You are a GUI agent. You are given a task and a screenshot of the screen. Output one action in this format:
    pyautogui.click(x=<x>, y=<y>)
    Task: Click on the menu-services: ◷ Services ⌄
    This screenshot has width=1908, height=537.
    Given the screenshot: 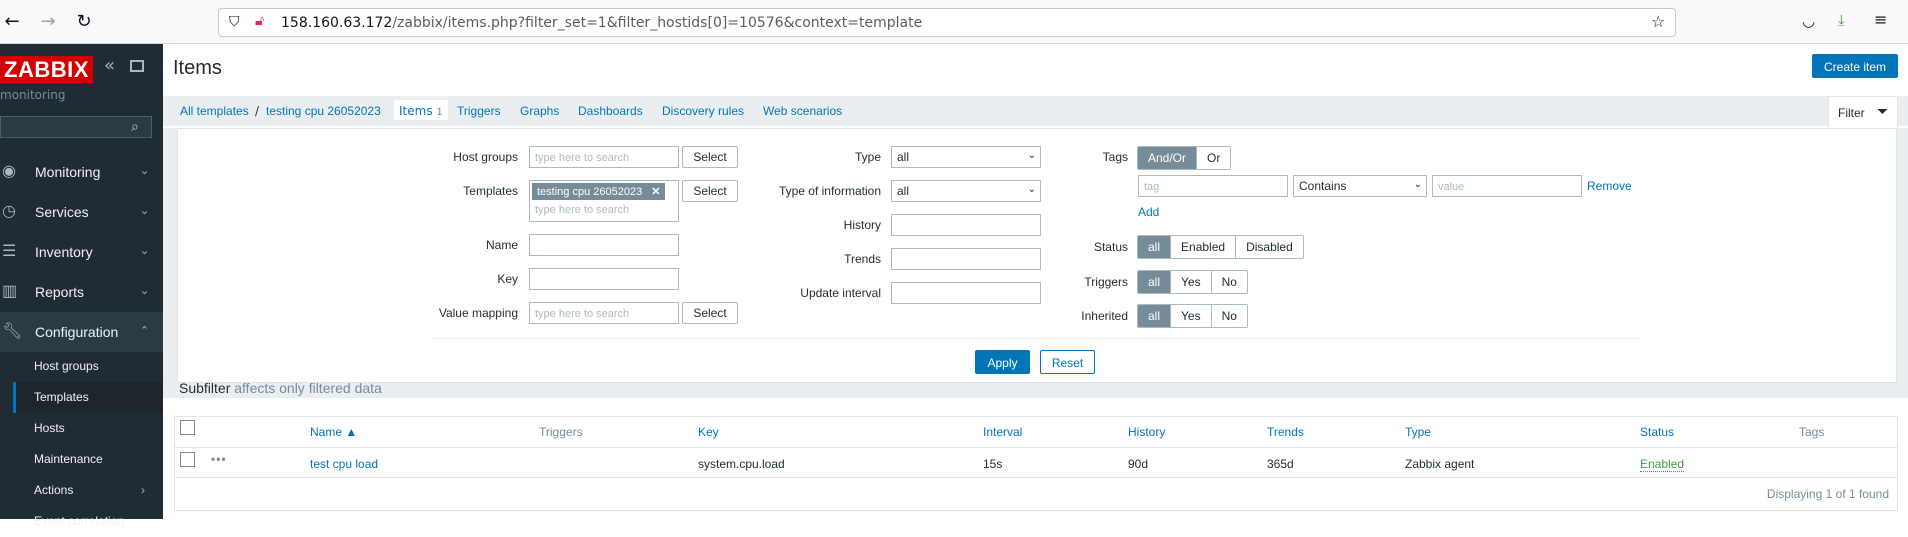 What is the action you would take?
    pyautogui.click(x=81, y=212)
    